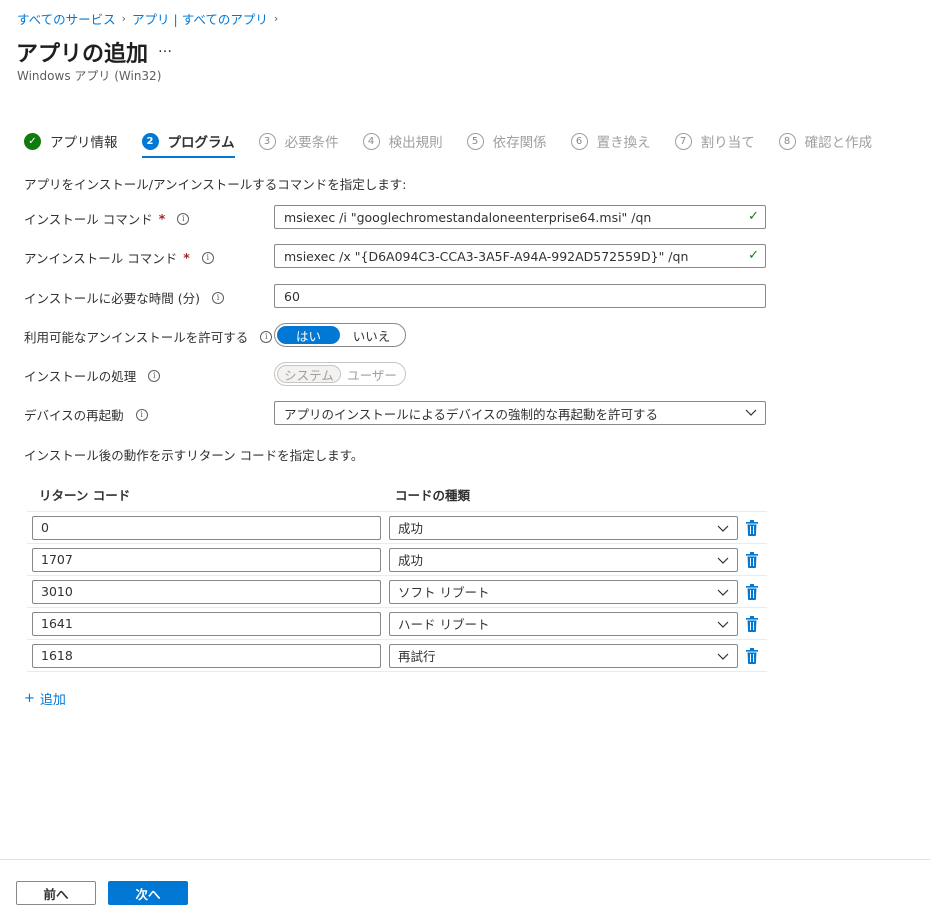 The image size is (930, 918). Describe the element at coordinates (66, 18) in the screenshot. I see `breadcrumb-all-services: すべてのサービス` at that location.